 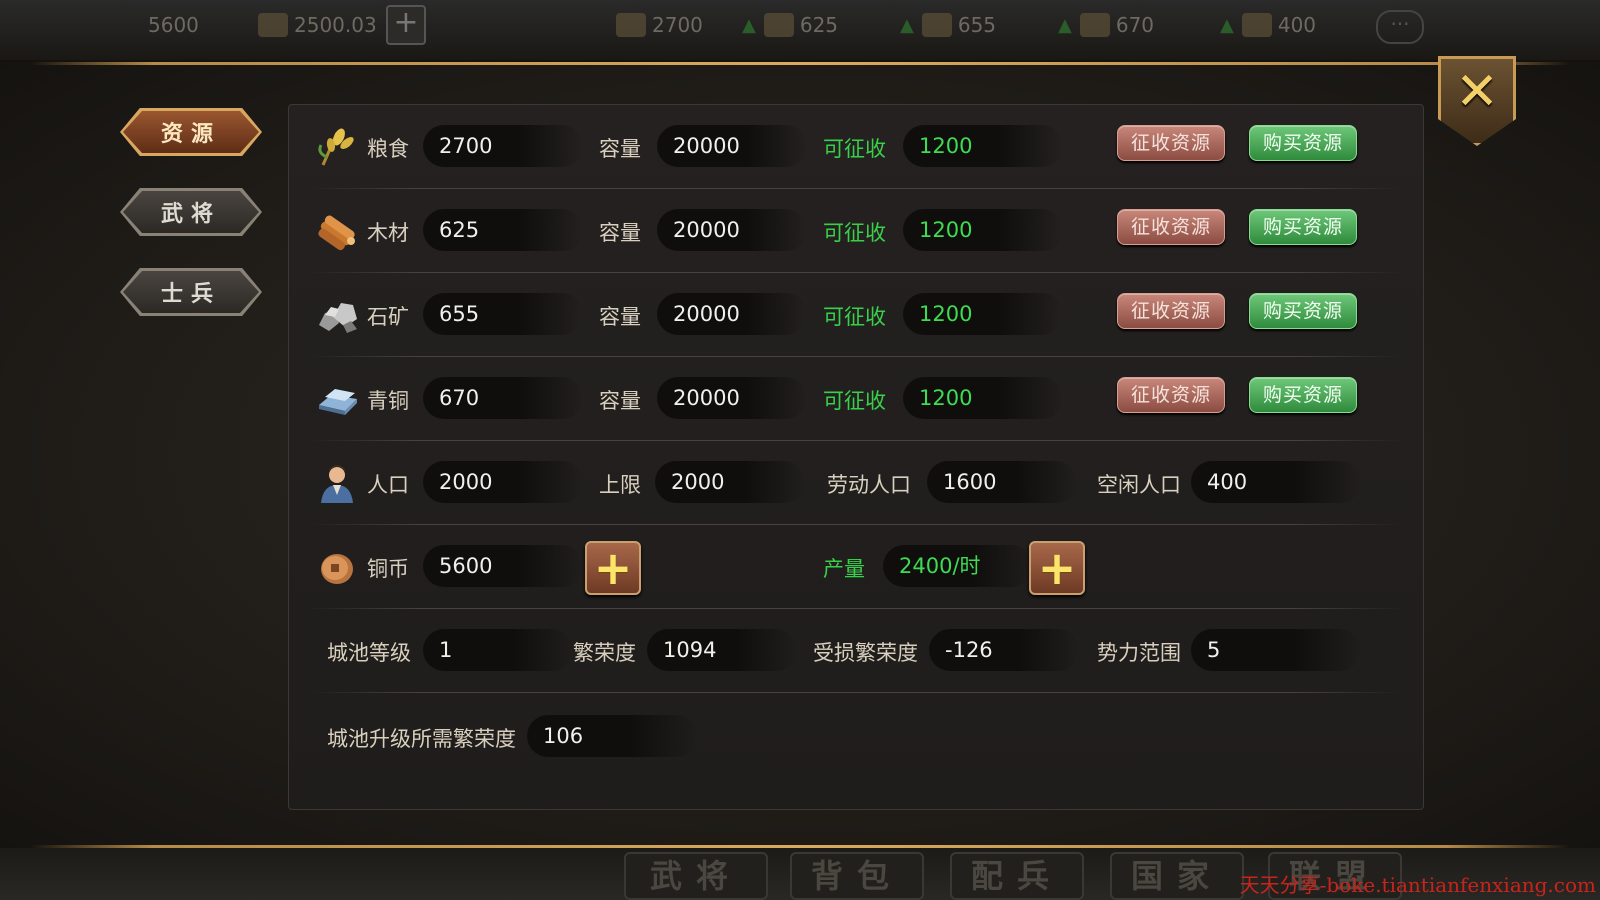 I want to click on topbar-copper-value: 5600, so click(x=173, y=25).